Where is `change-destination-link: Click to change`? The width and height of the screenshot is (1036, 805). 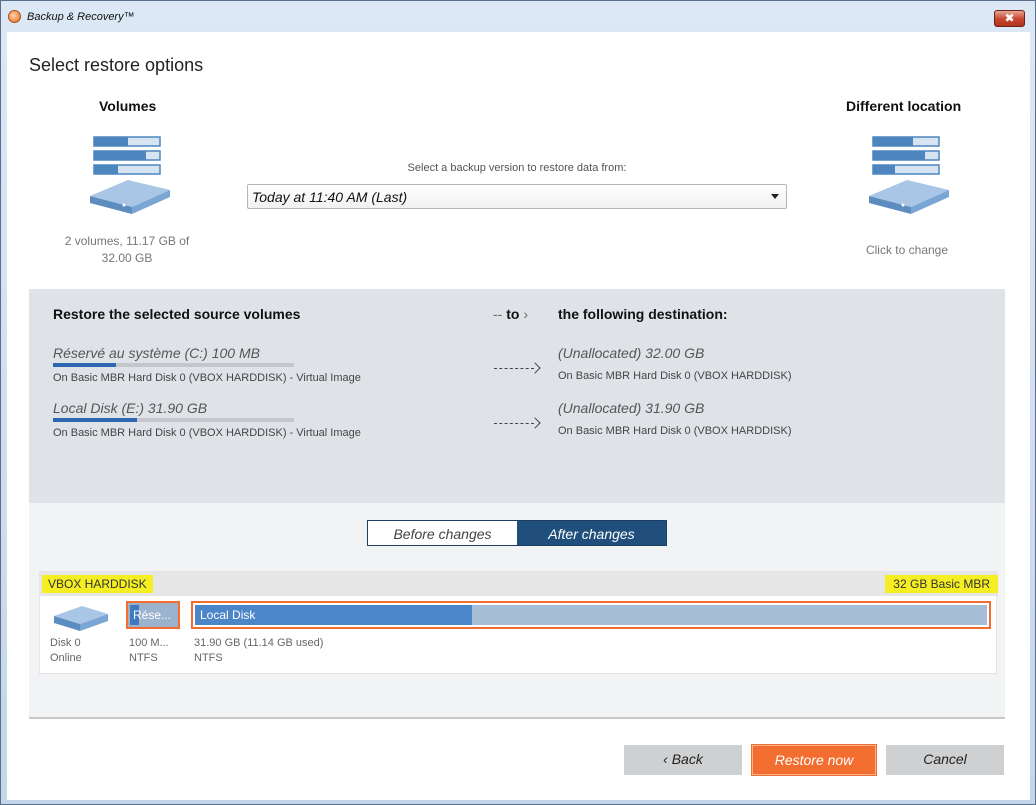
change-destination-link: Click to change is located at coordinates (907, 250).